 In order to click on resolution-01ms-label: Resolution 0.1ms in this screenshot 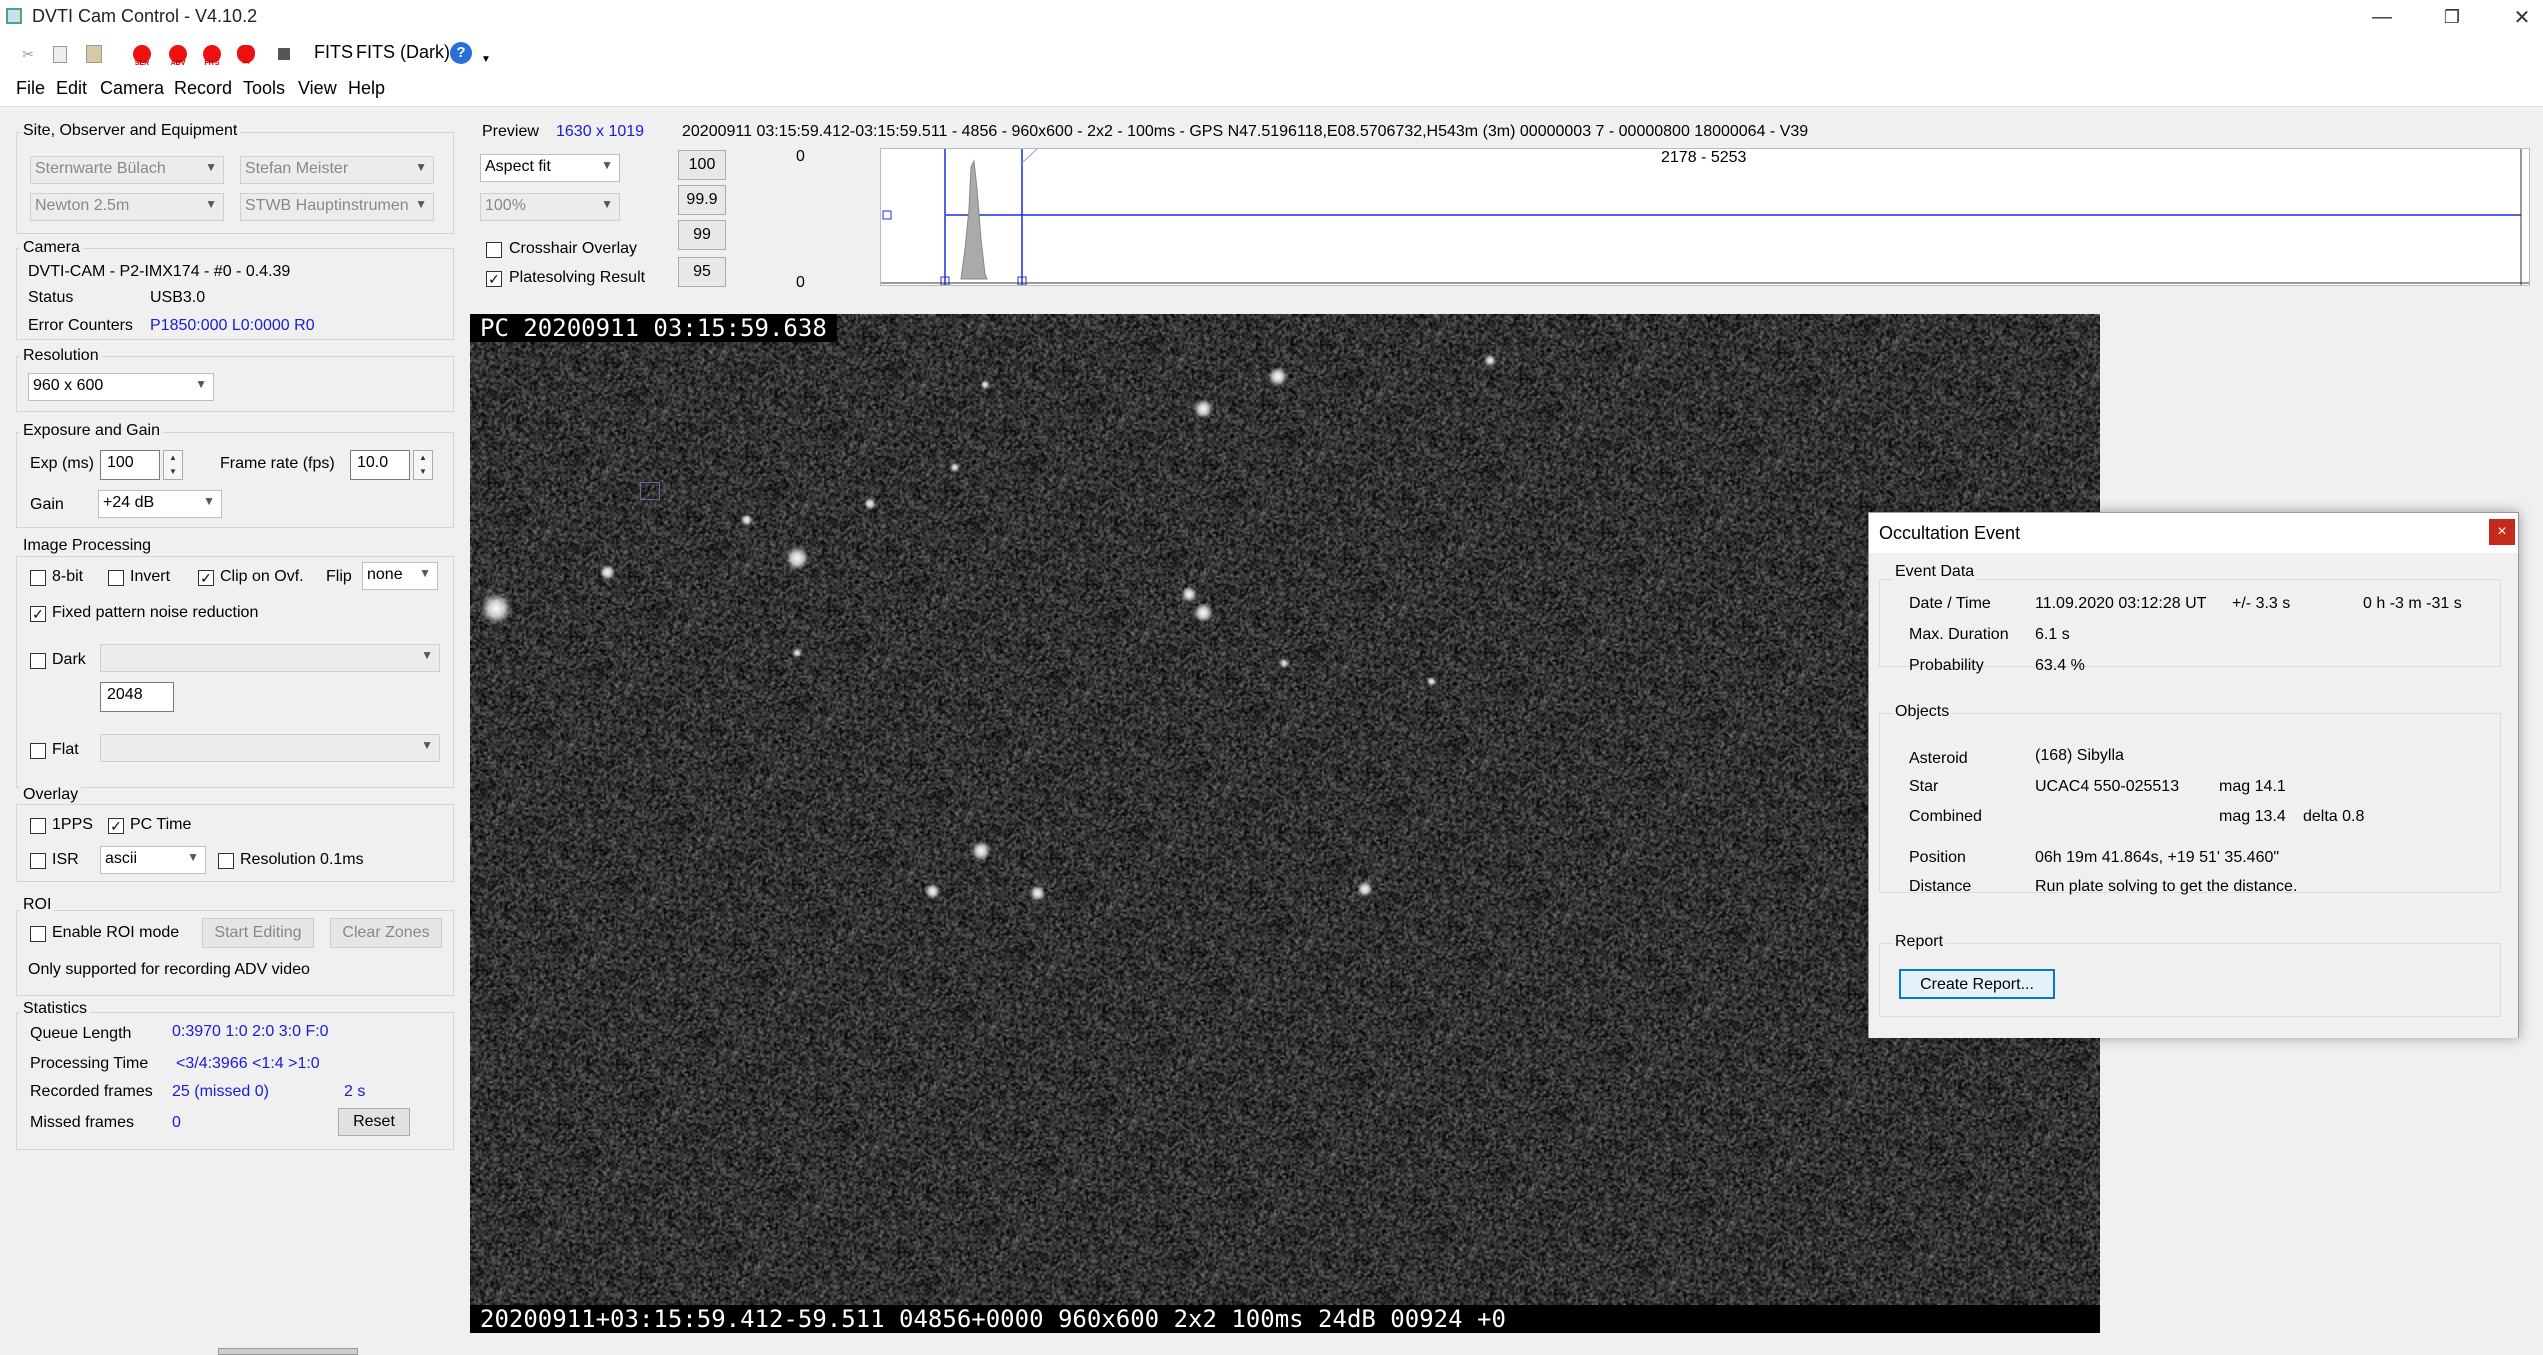, I will do `click(302, 859)`.